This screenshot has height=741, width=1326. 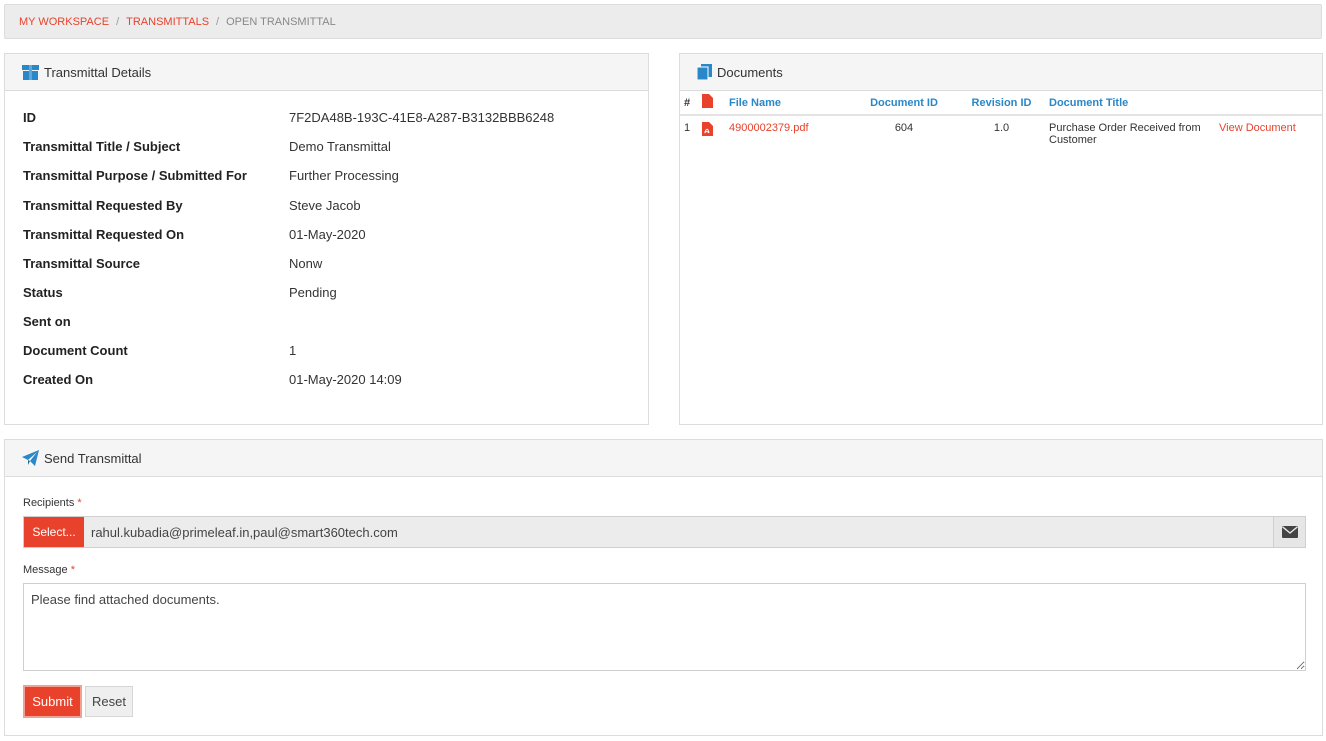 What do you see at coordinates (30, 72) in the screenshot?
I see `box-icon` at bounding box center [30, 72].